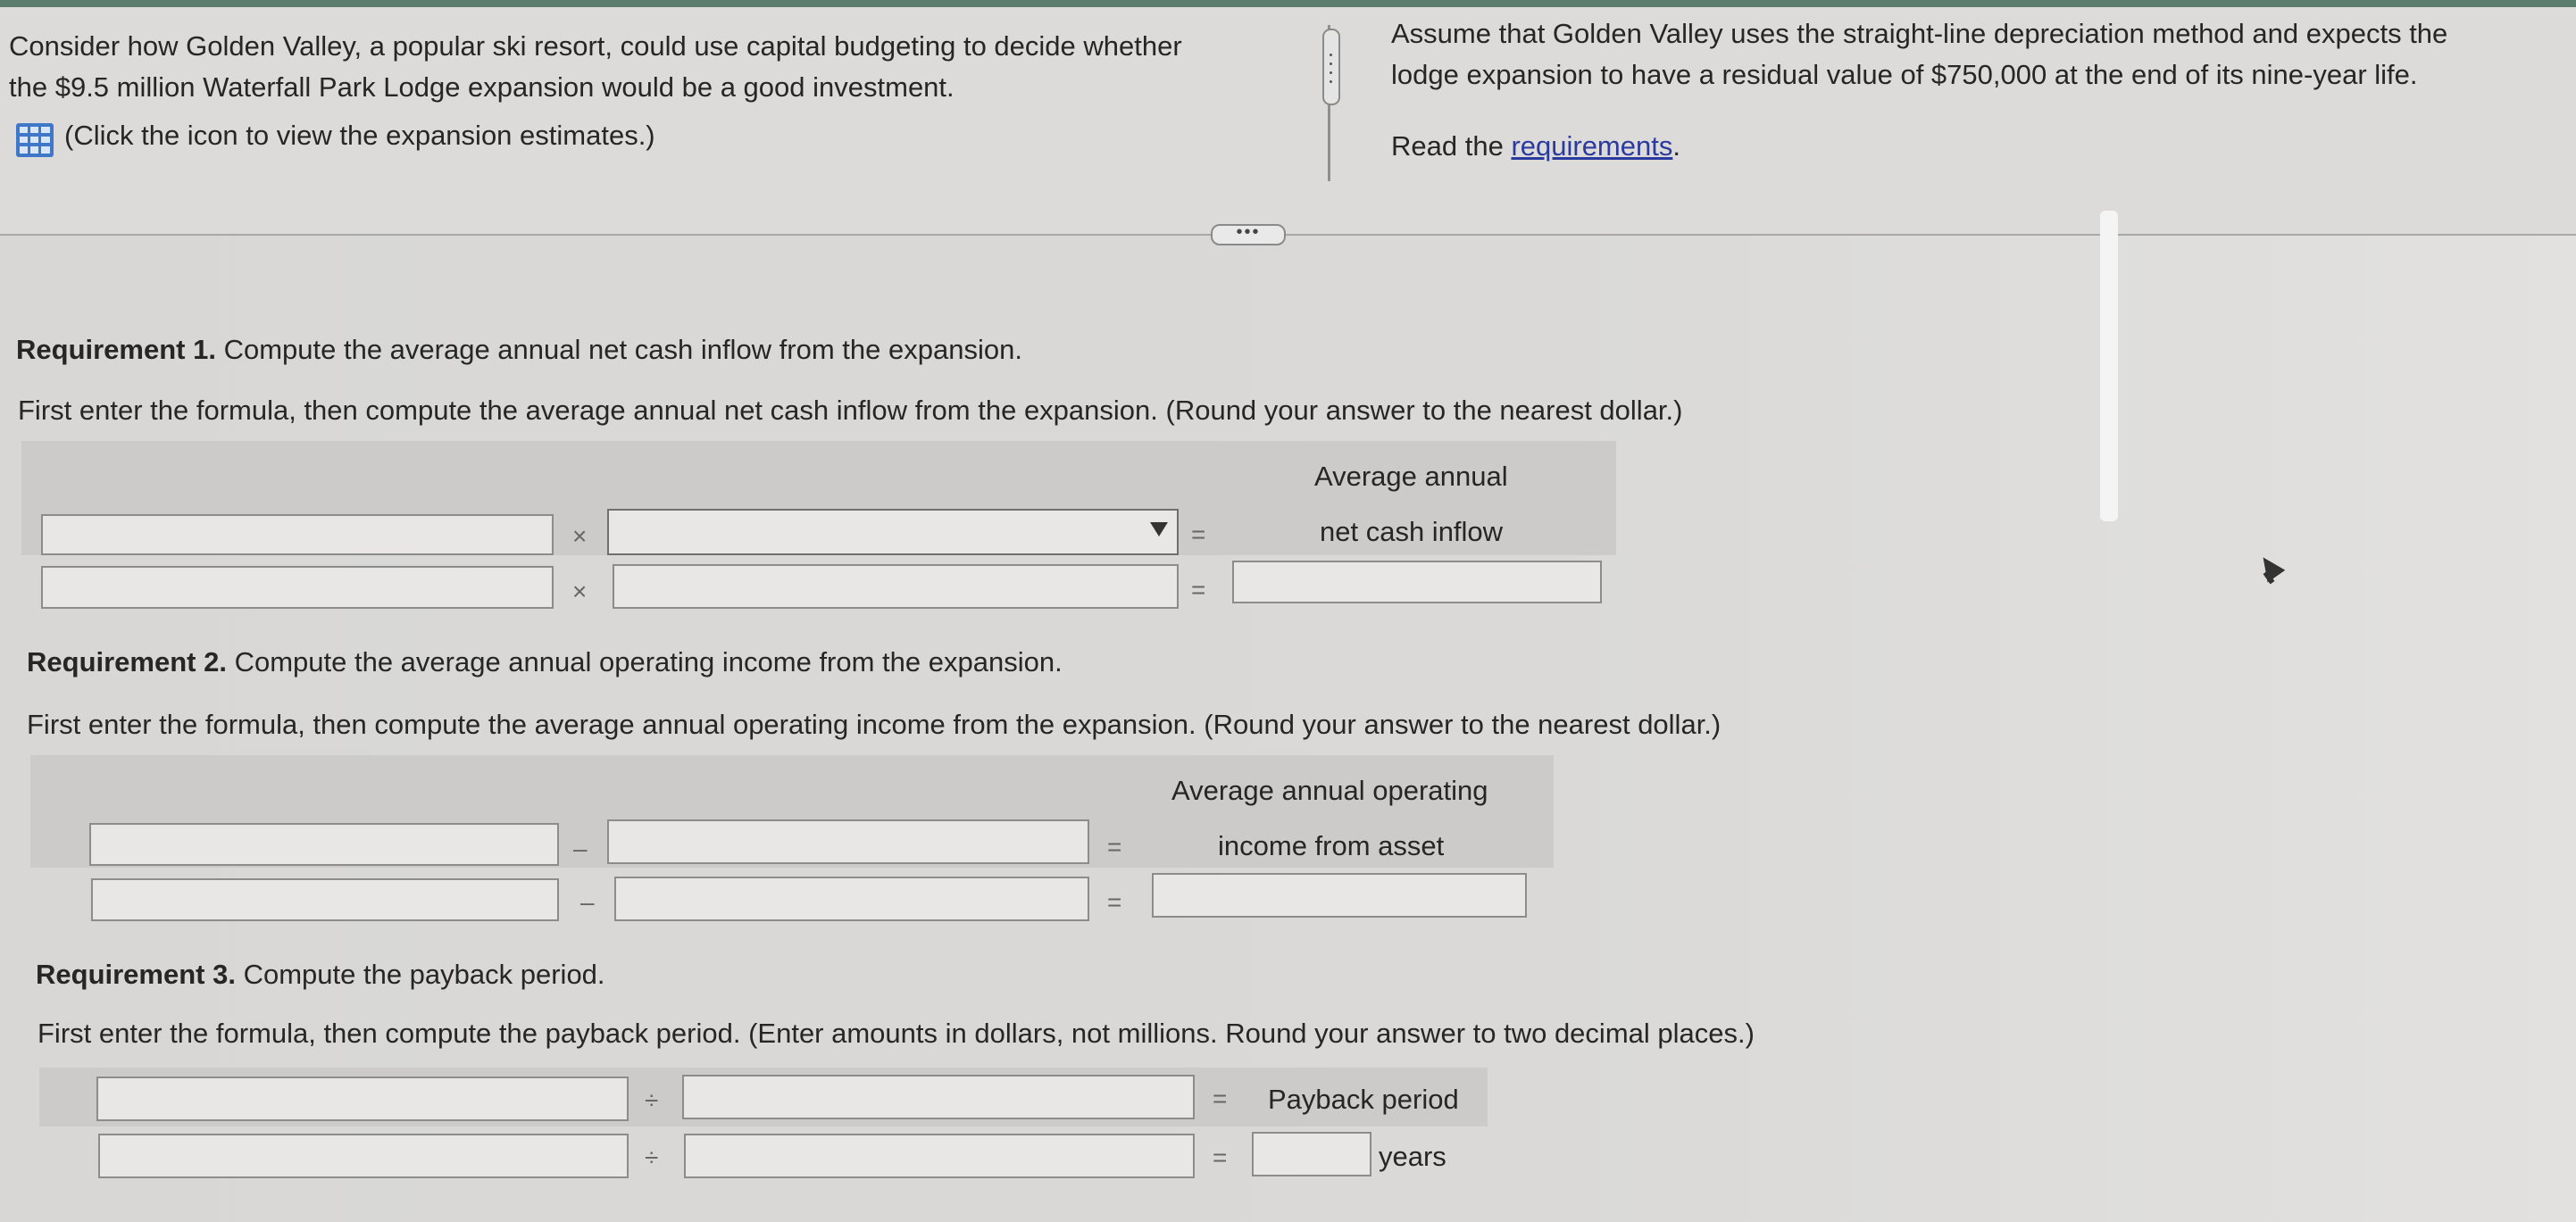  Describe the element at coordinates (580, 536) in the screenshot. I see `req1-times-operator: ×` at that location.